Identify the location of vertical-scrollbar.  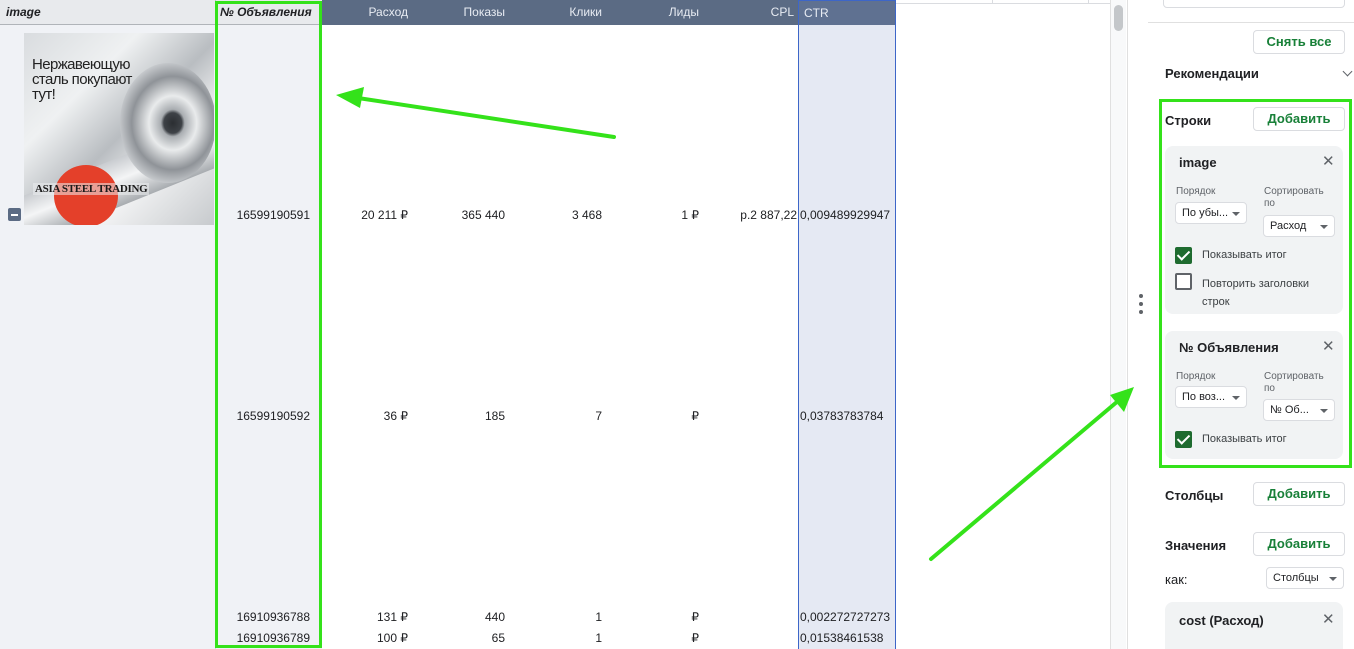
(1118, 324).